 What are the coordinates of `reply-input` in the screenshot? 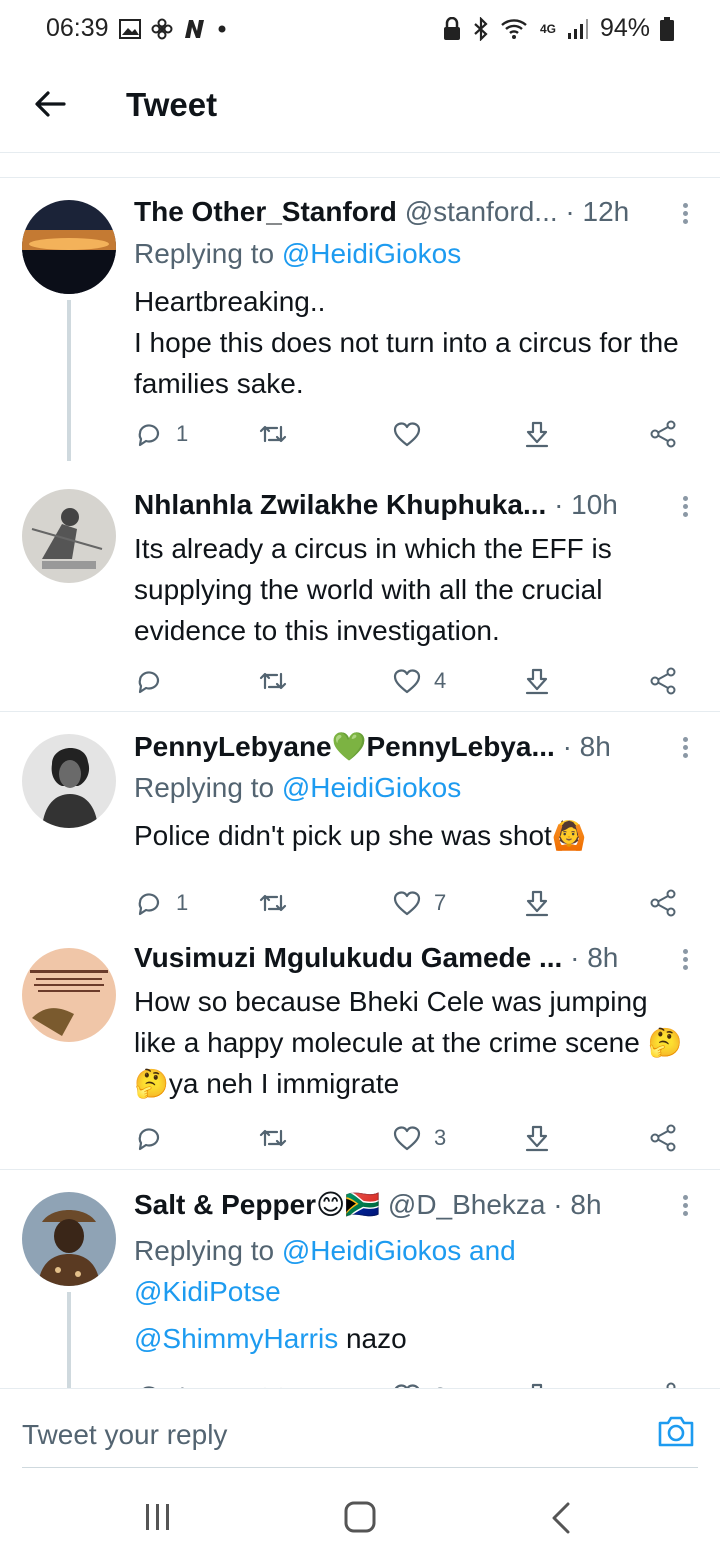 It's located at (322, 1435).